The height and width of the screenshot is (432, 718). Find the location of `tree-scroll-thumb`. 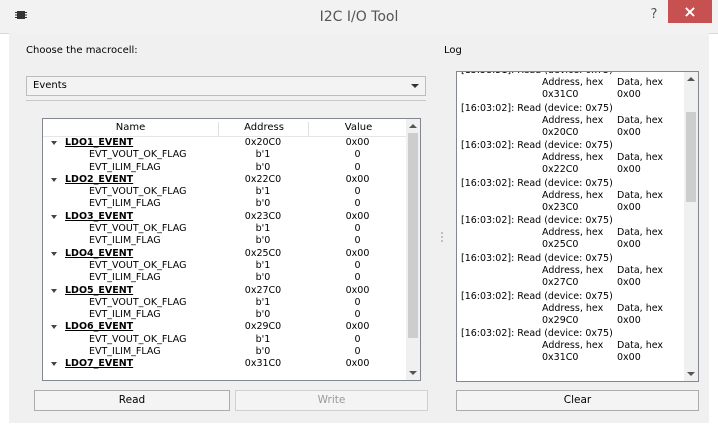

tree-scroll-thumb is located at coordinates (413, 235).